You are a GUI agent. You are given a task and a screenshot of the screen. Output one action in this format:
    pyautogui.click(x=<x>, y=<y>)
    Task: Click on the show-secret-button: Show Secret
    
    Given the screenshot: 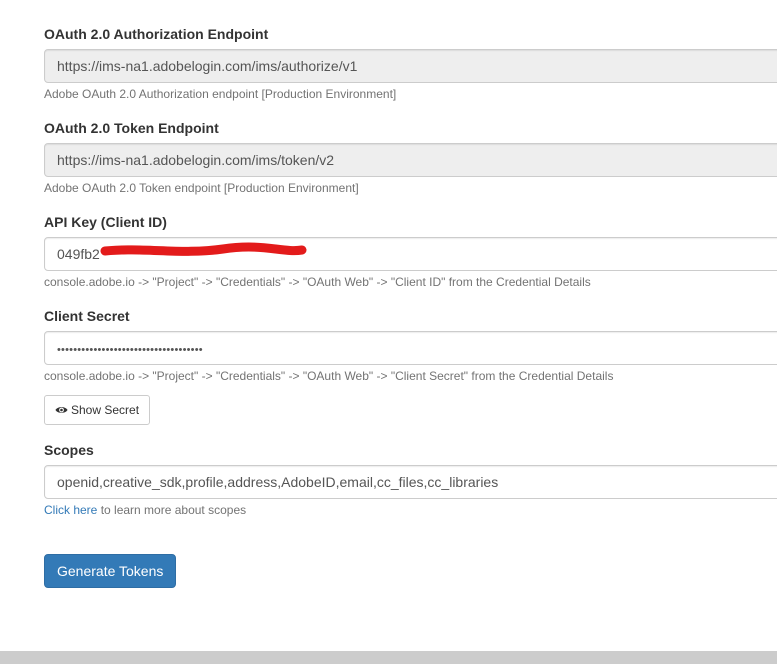 What is the action you would take?
    pyautogui.click(x=97, y=410)
    